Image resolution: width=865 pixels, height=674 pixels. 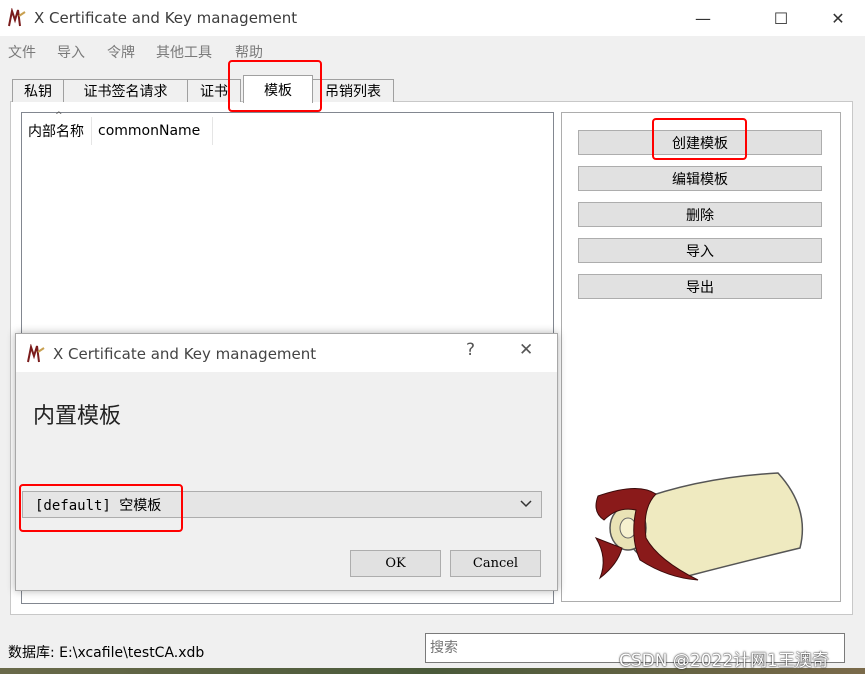 What do you see at coordinates (703, 18) in the screenshot?
I see `minimize-button: —` at bounding box center [703, 18].